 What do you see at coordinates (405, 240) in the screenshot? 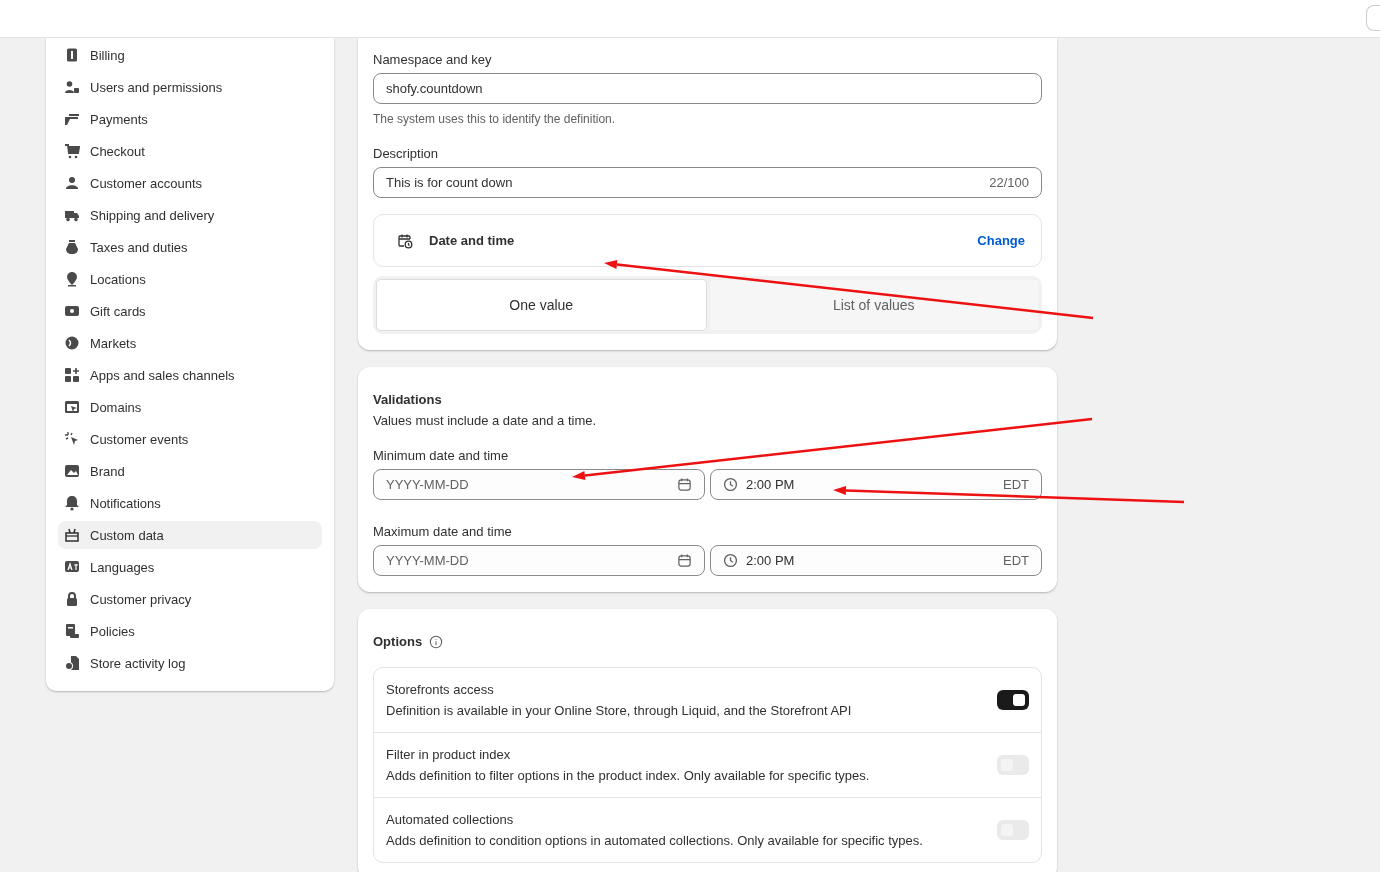
I see `calendar-clock-icon` at bounding box center [405, 240].